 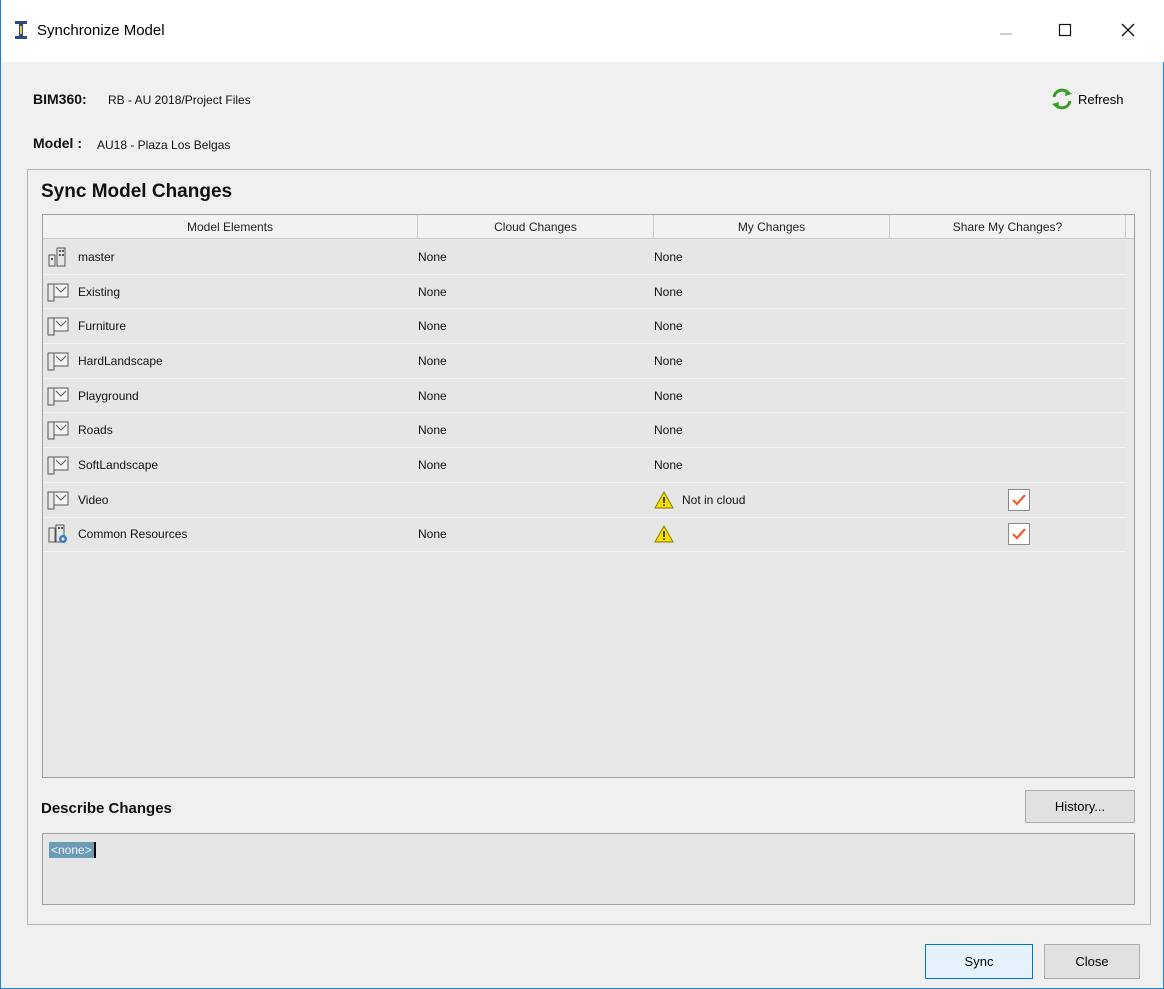 I want to click on refresh-button: Refresh, so click(x=1087, y=99).